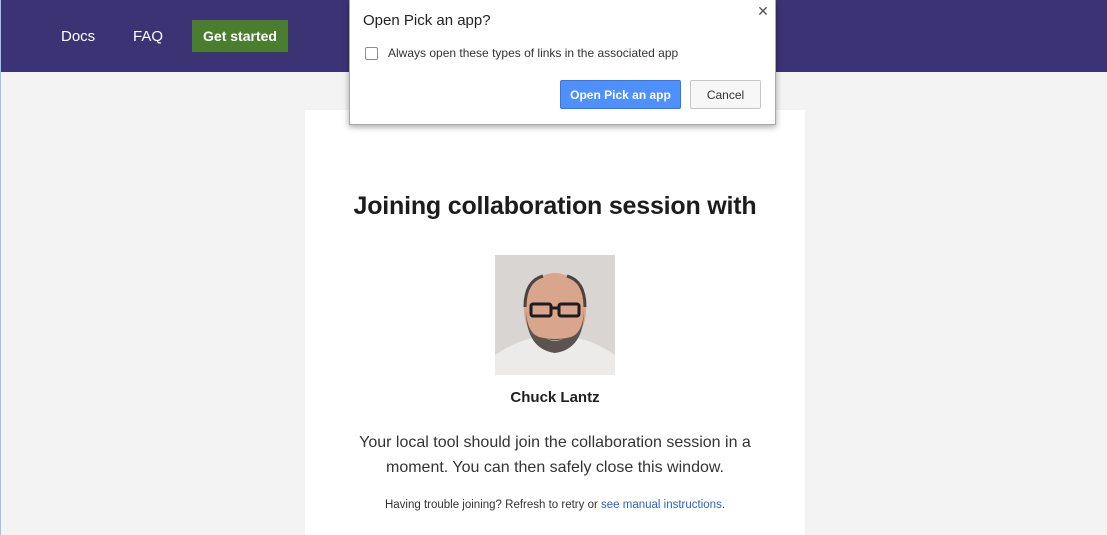 This screenshot has width=1107, height=535. What do you see at coordinates (555, 397) in the screenshot?
I see `host-name: Chuck Lantz` at bounding box center [555, 397].